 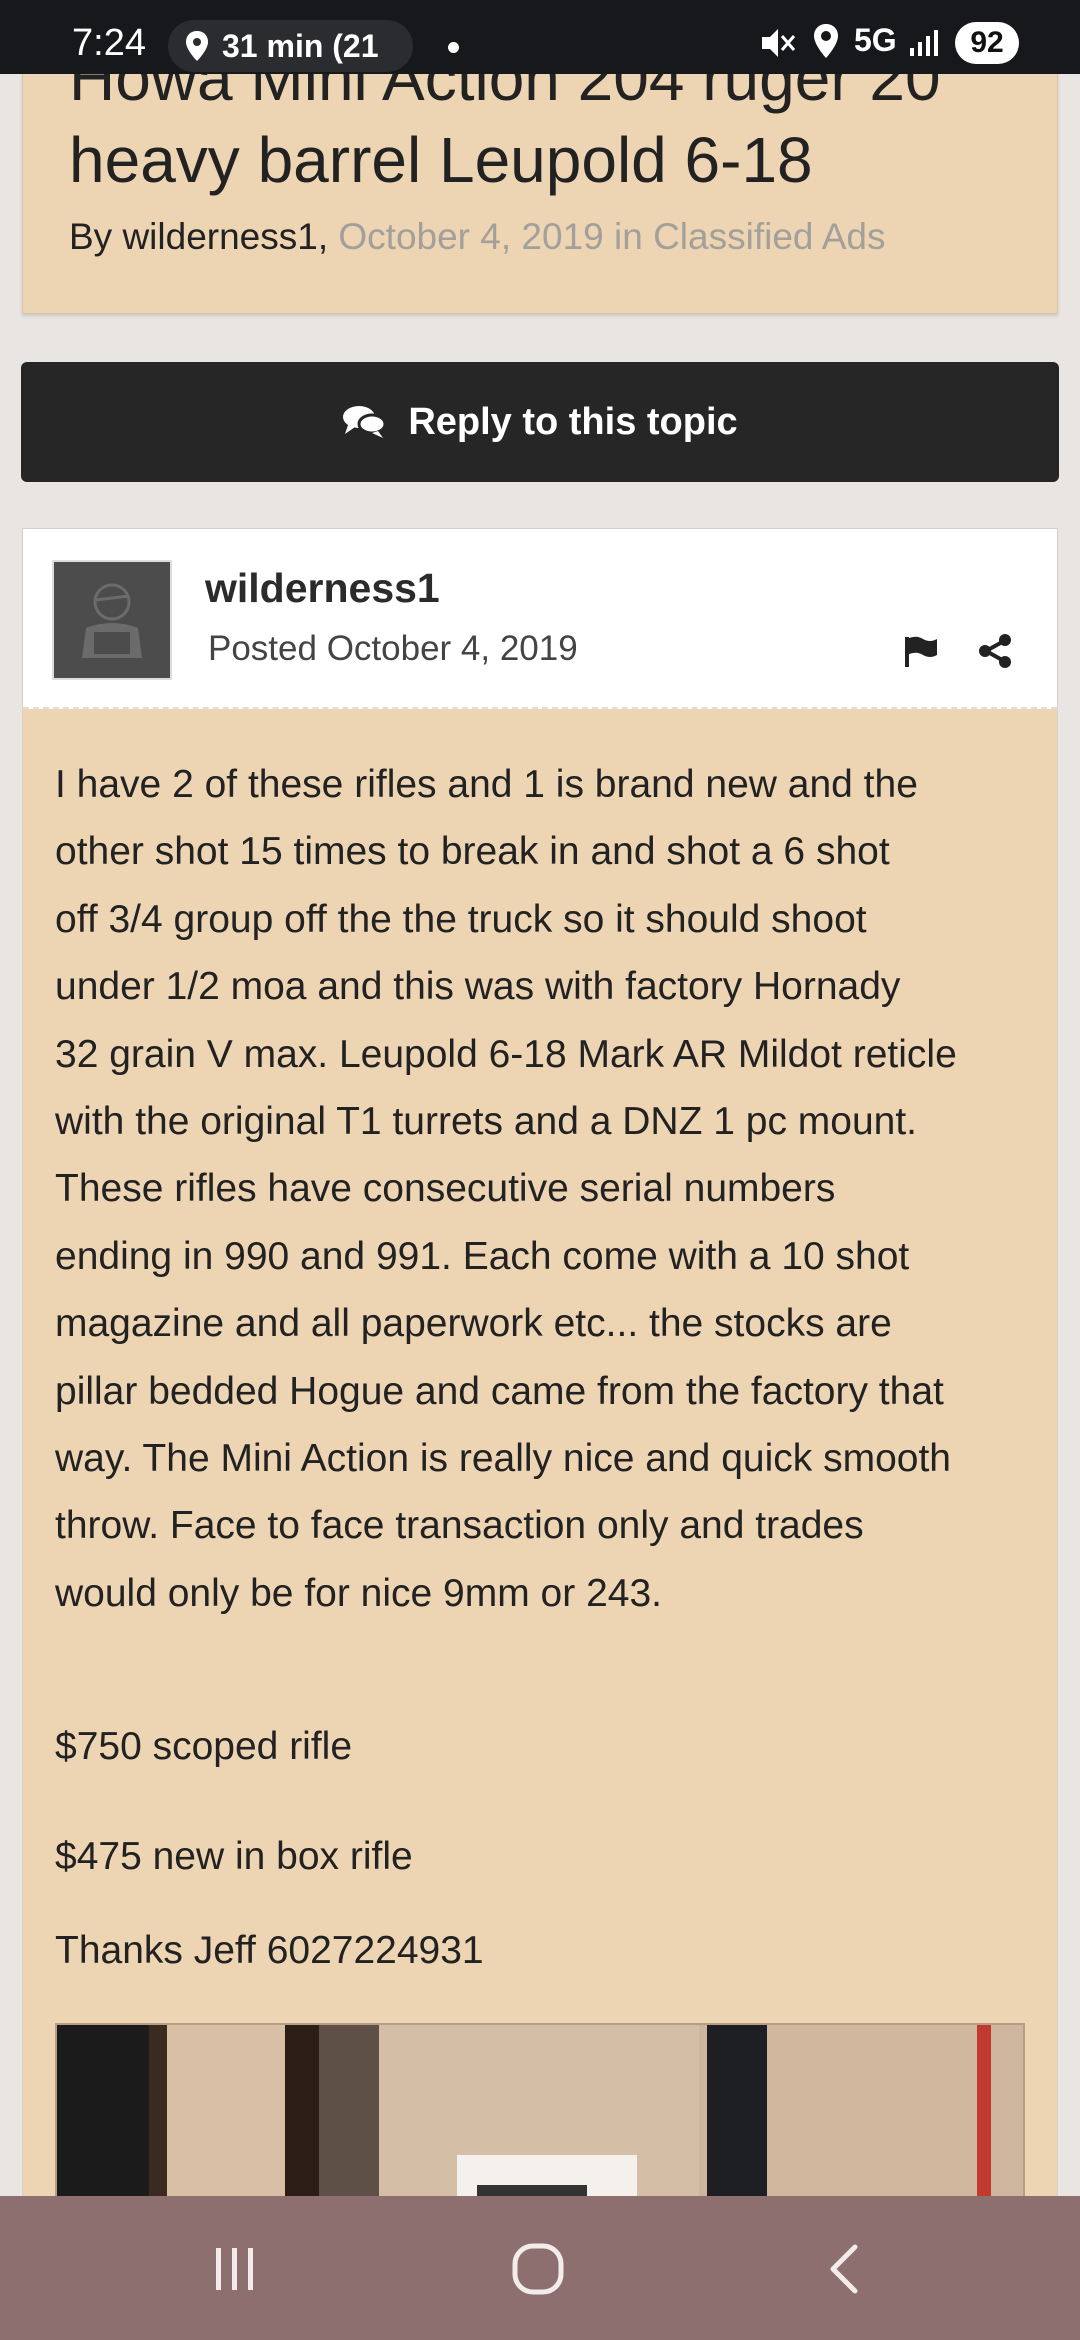 I want to click on price-new-rifle: $475 new in box rifle, so click(x=234, y=1856).